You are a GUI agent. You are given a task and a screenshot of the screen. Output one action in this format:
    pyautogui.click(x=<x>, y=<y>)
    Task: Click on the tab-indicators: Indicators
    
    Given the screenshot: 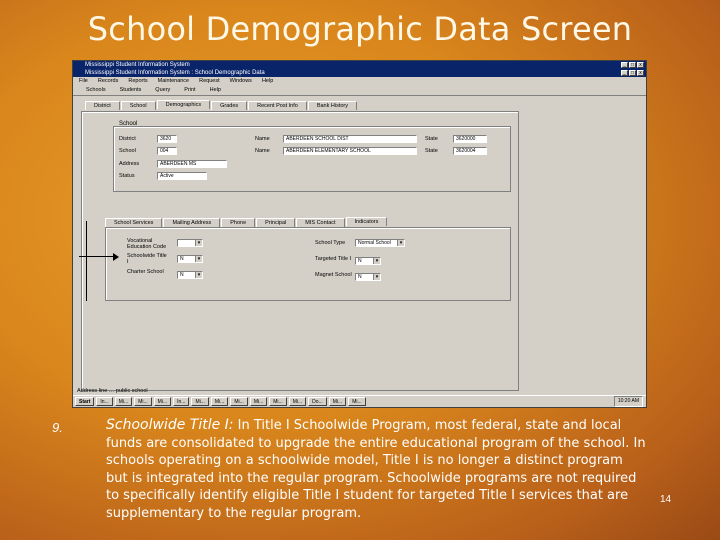 What is the action you would take?
    pyautogui.click(x=366, y=221)
    